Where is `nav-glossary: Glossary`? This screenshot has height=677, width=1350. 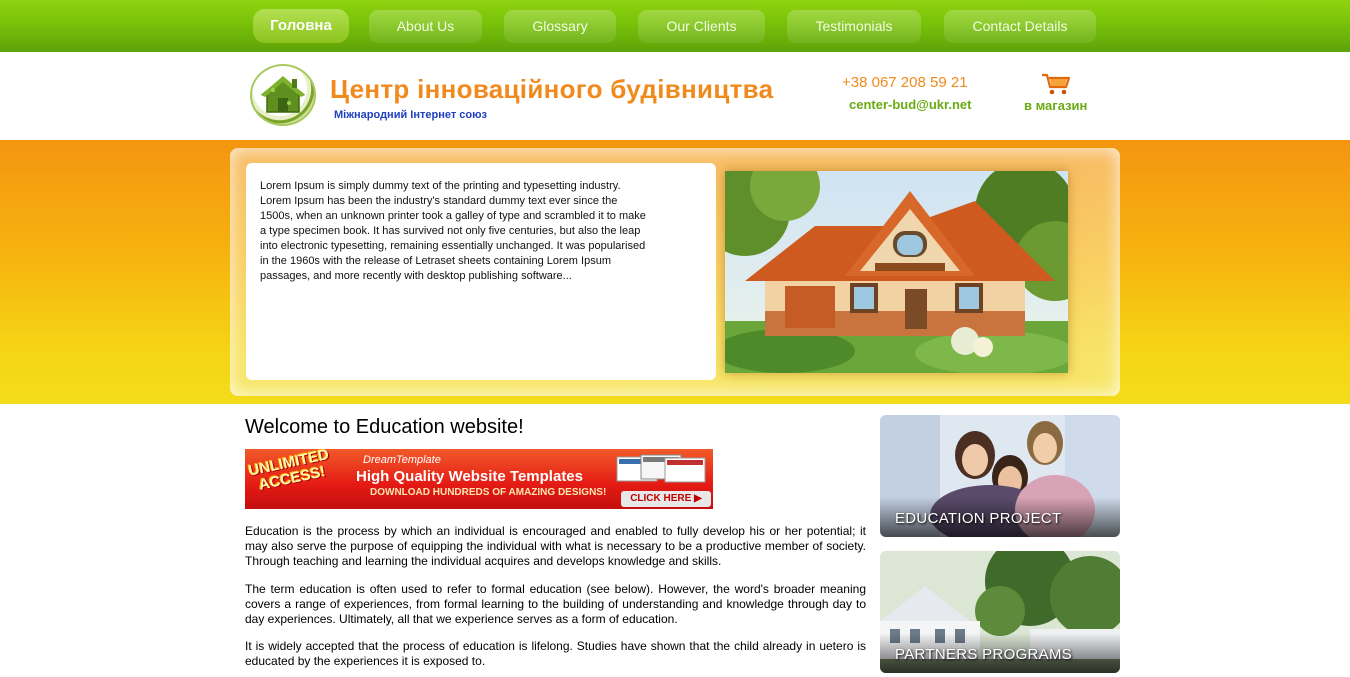
nav-glossary: Glossary is located at coordinates (560, 26).